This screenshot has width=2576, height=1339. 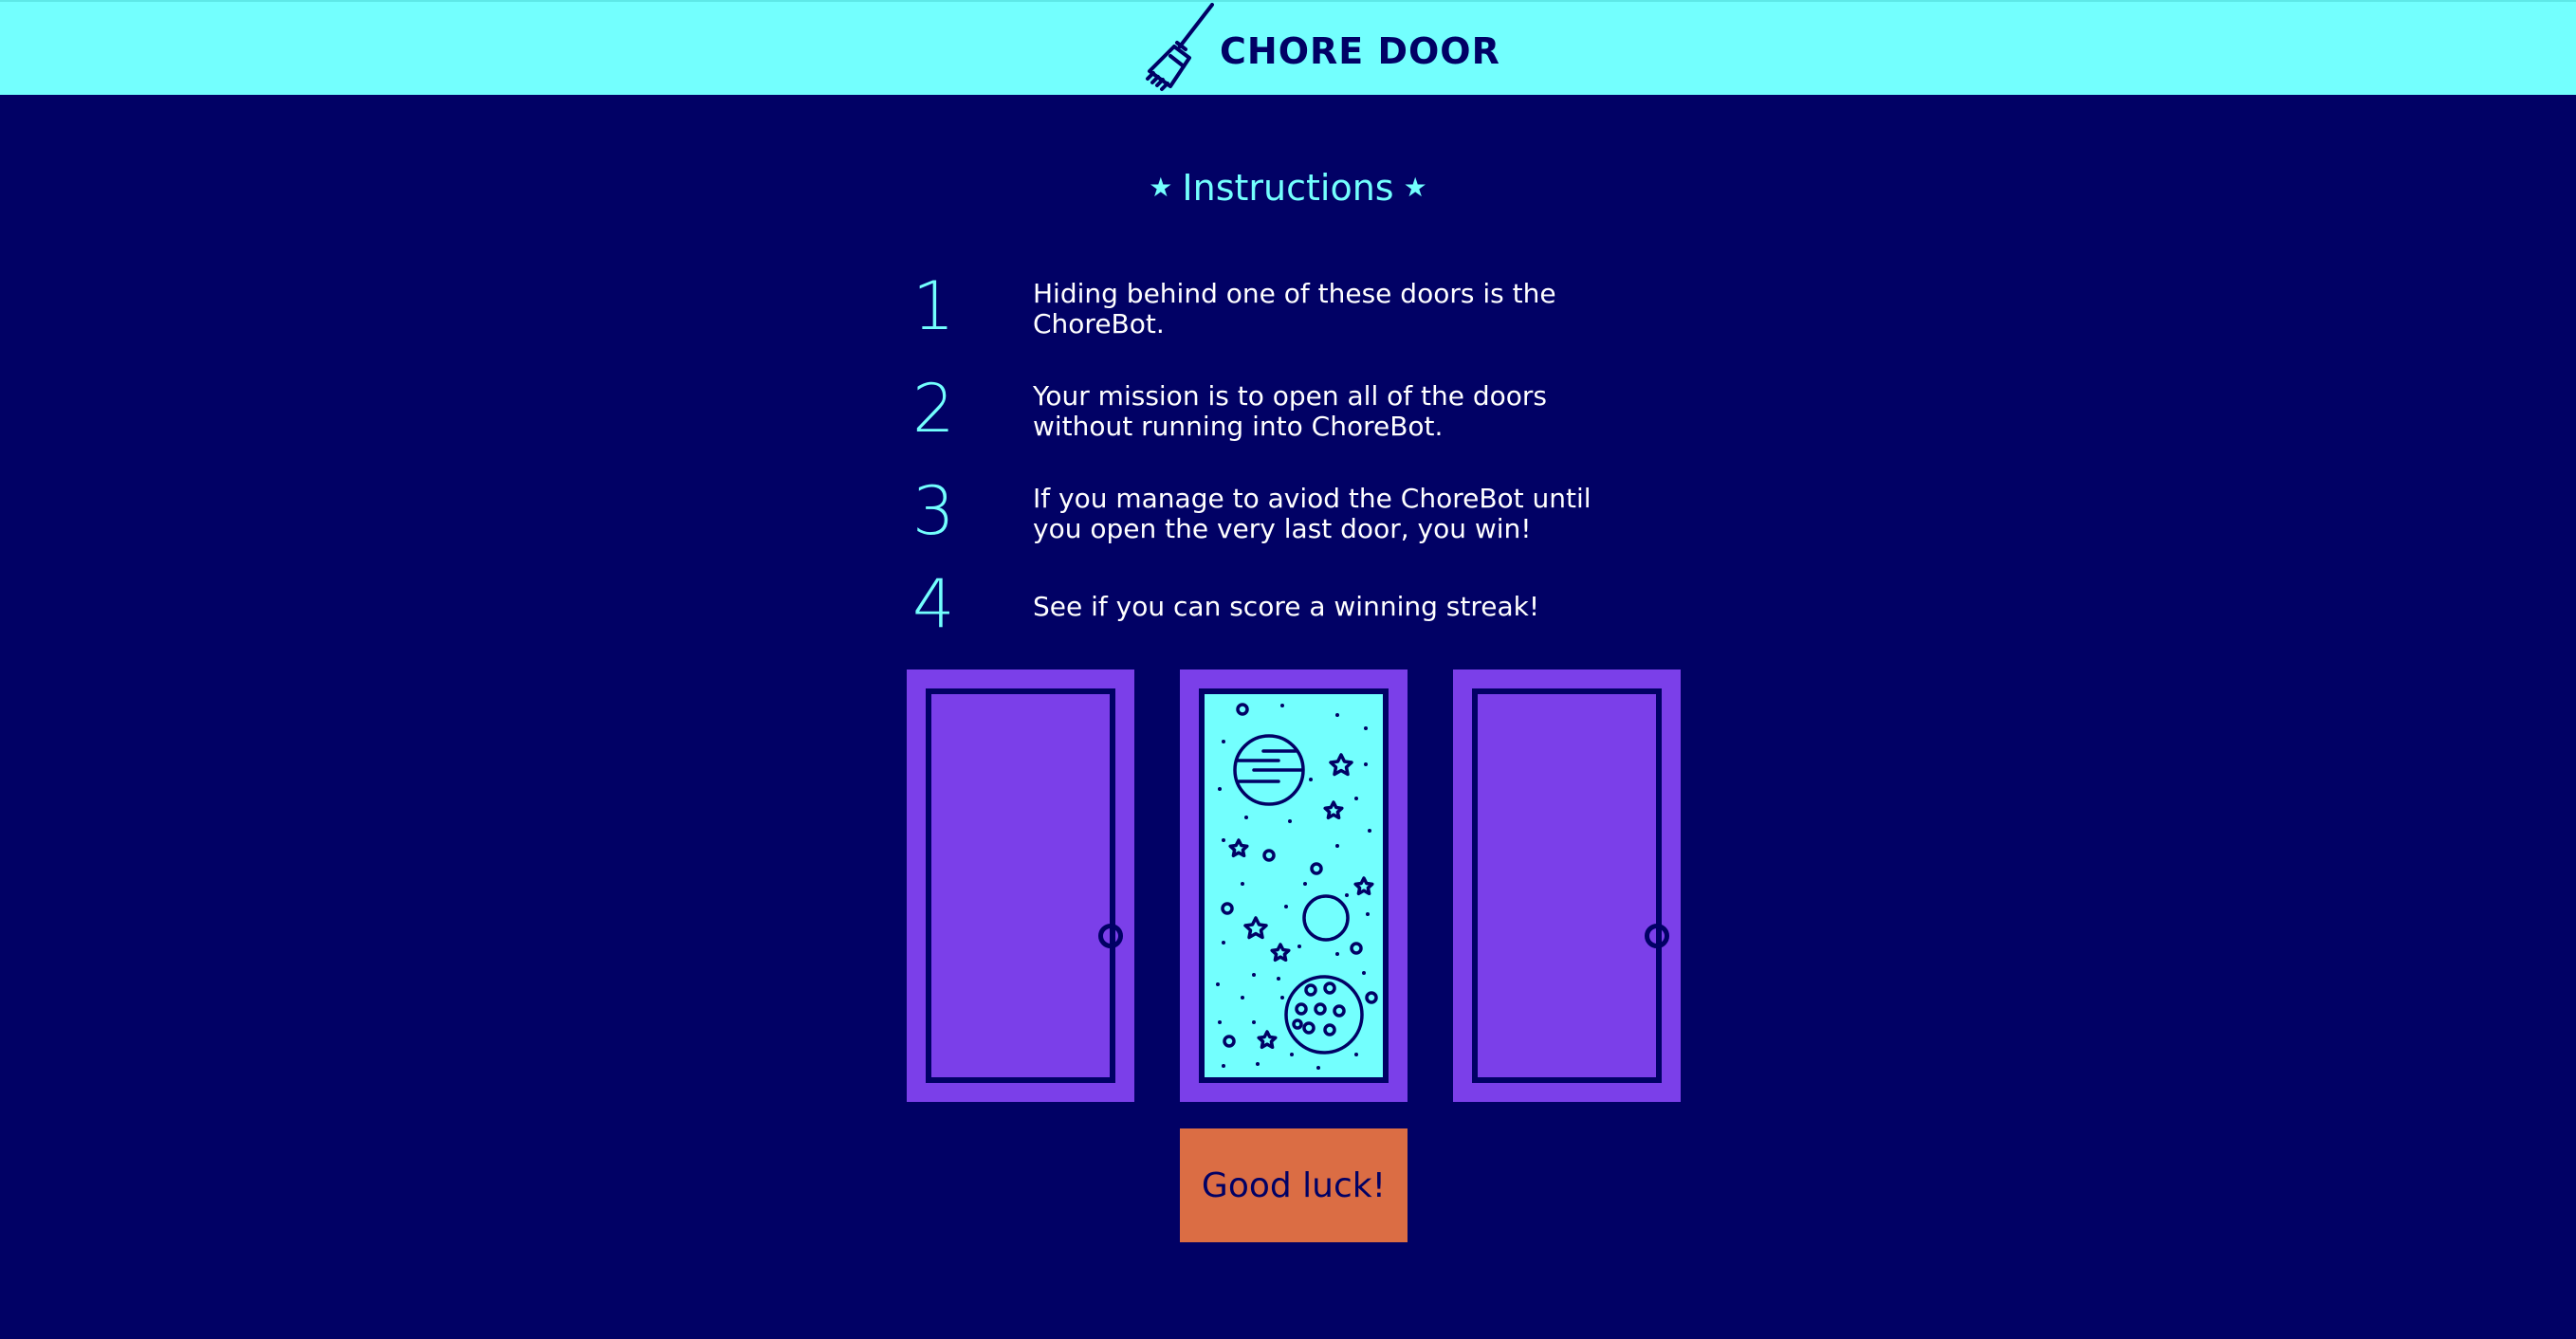 What do you see at coordinates (1286, 606) in the screenshot?
I see `step-text: See if you can score a winning streak!` at bounding box center [1286, 606].